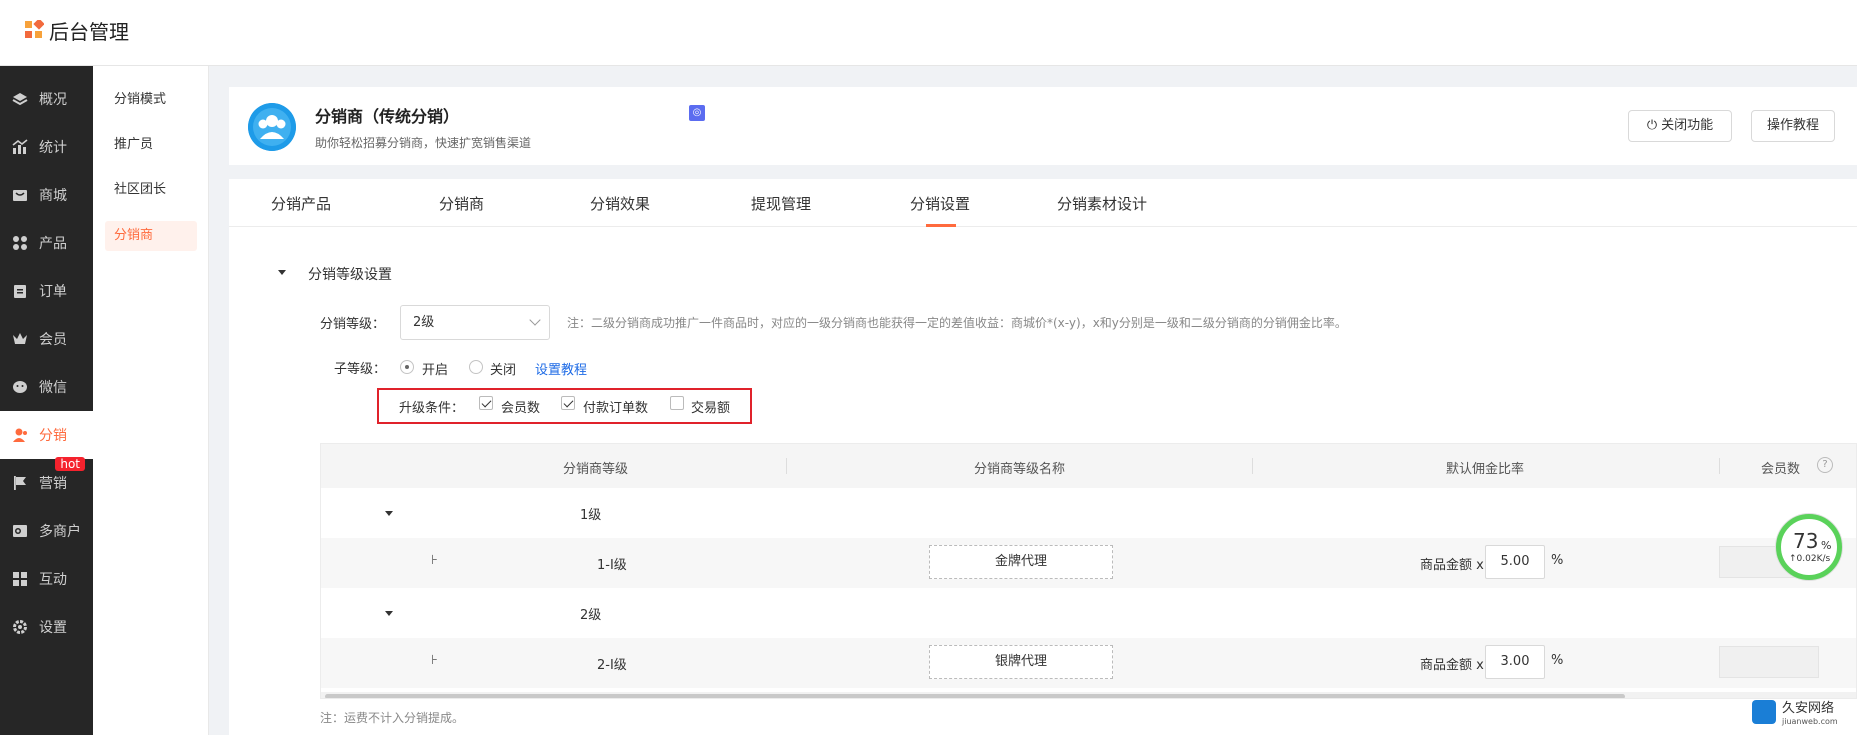 This screenshot has width=1857, height=735. Describe the element at coordinates (360, 369) in the screenshot. I see `sublevel-label: 子等级：` at that location.